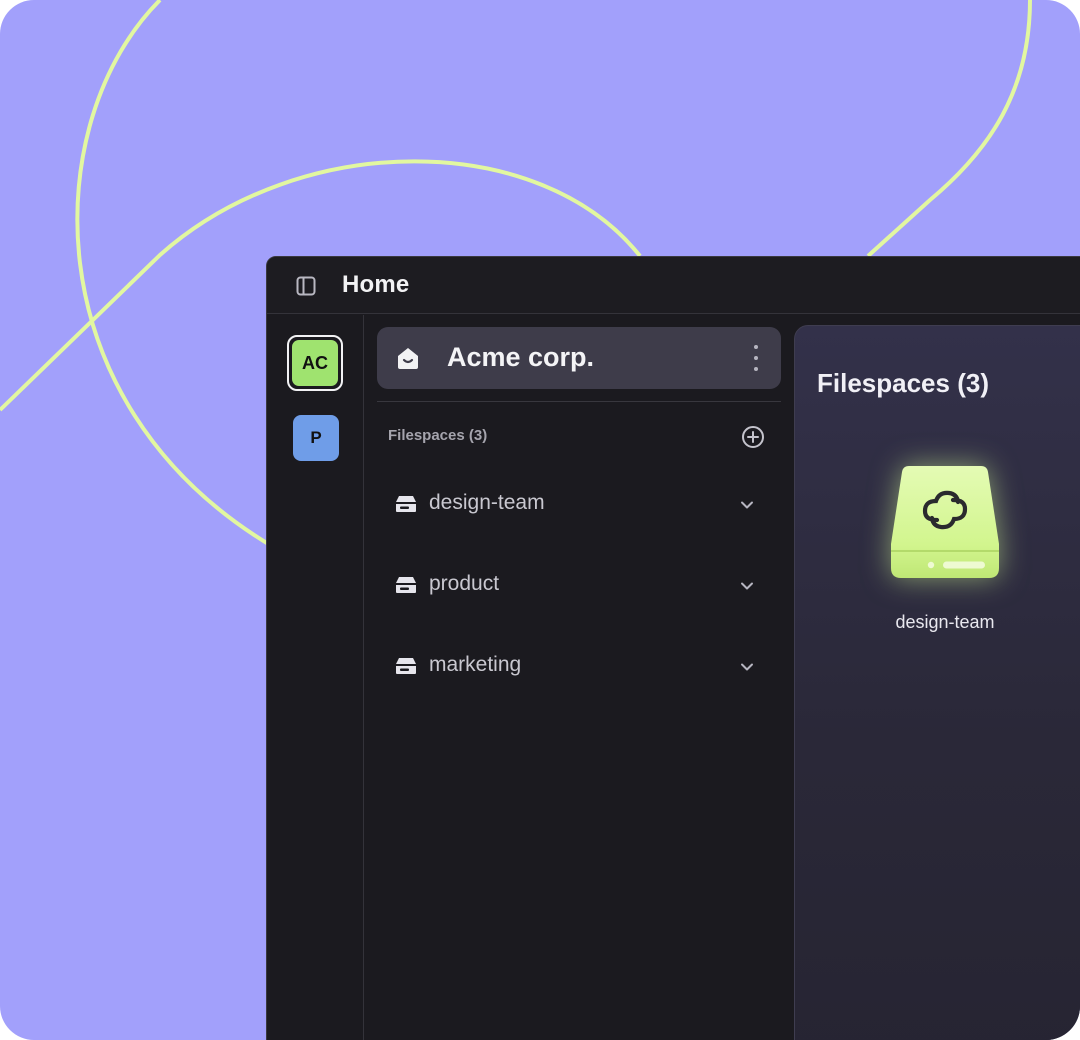 The height and width of the screenshot is (1040, 1080). Describe the element at coordinates (945, 622) in the screenshot. I see `filespace-tile-label: design-team` at that location.